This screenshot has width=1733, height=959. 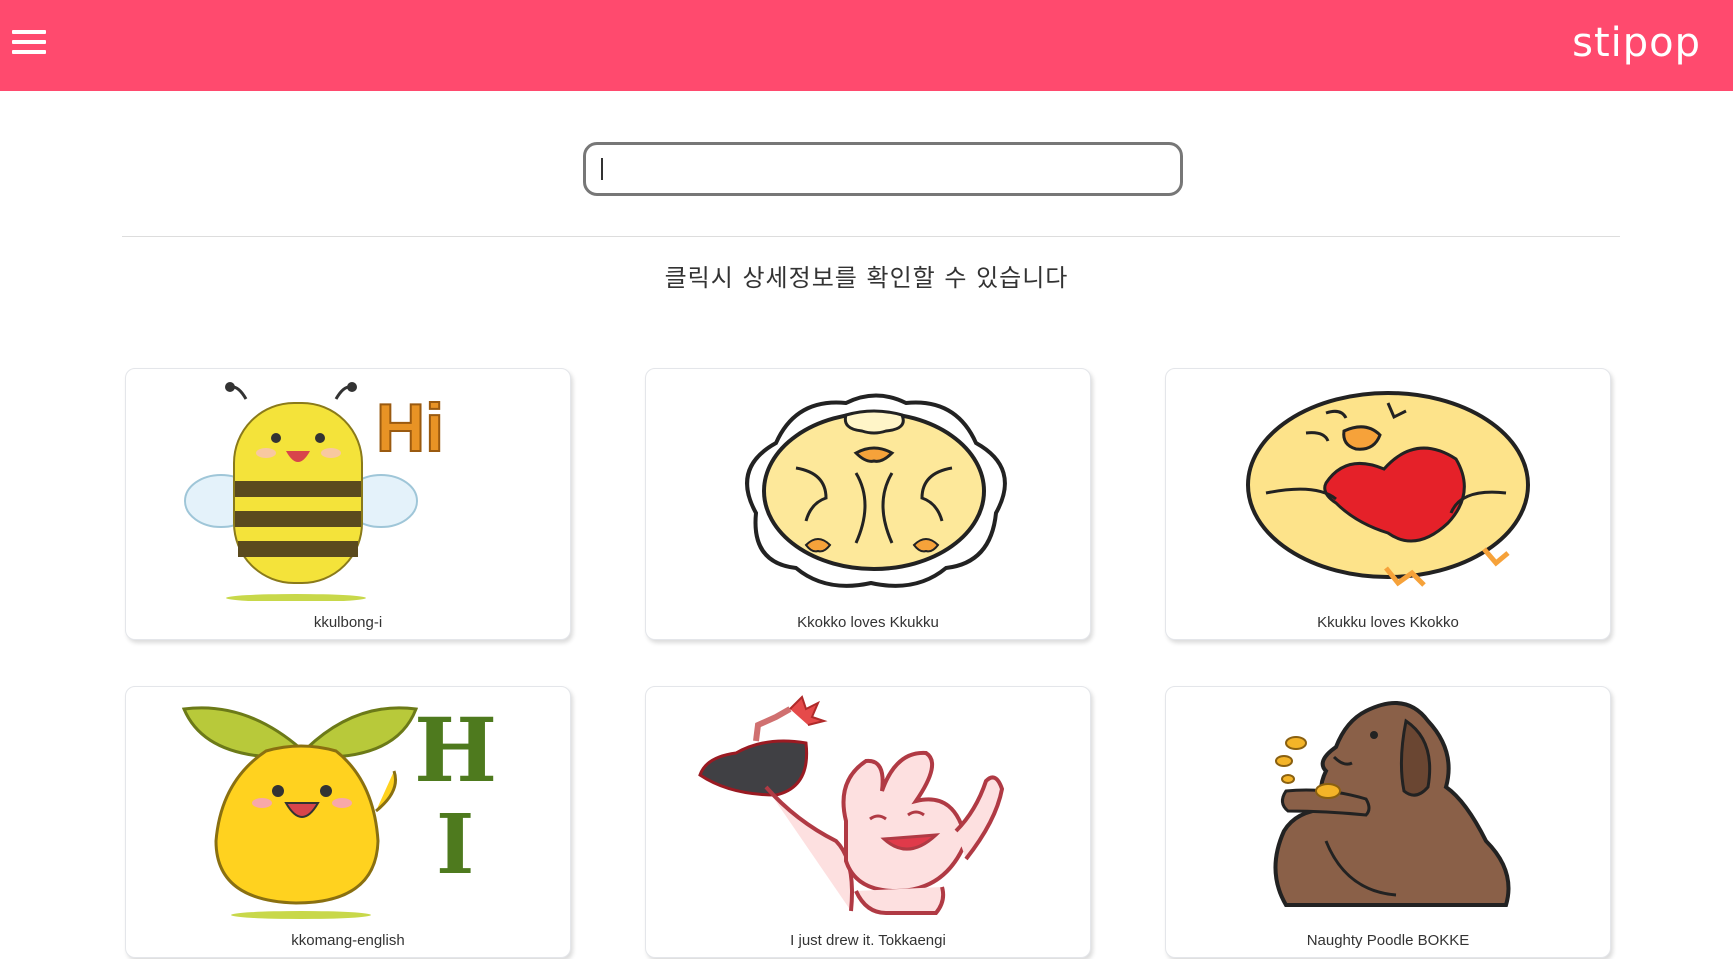 I want to click on svg-text: I, so click(x=455, y=845).